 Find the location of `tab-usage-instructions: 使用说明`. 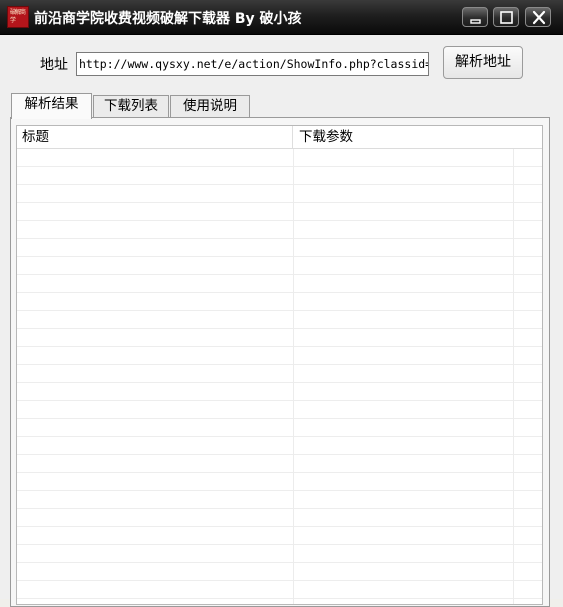

tab-usage-instructions: 使用说明 is located at coordinates (210, 106).